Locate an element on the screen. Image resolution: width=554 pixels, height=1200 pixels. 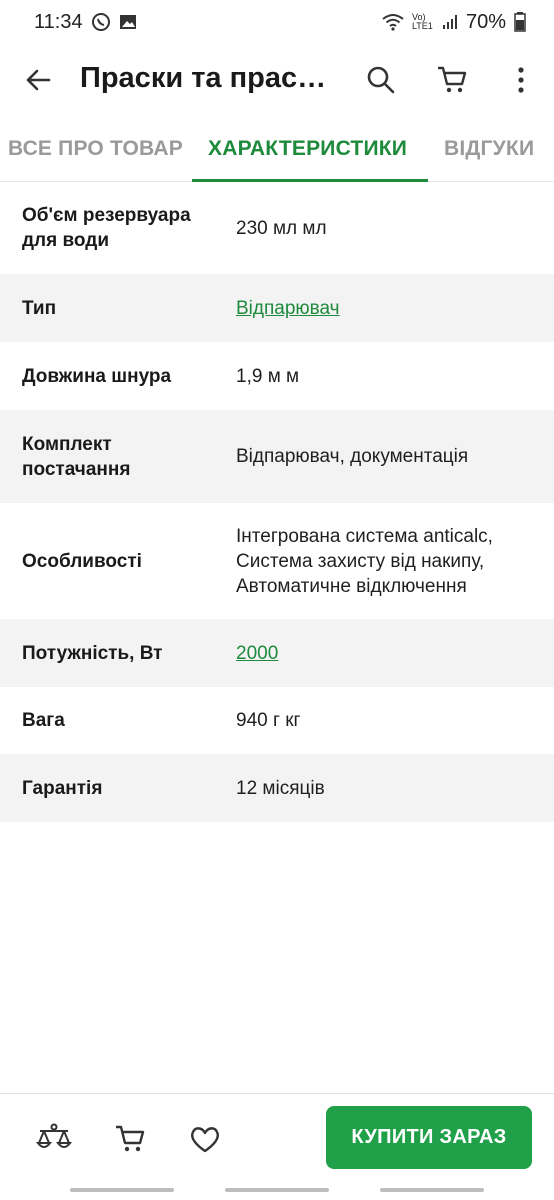
spec-row: Довжина шнура 1,9 м м is located at coordinates (277, 376).